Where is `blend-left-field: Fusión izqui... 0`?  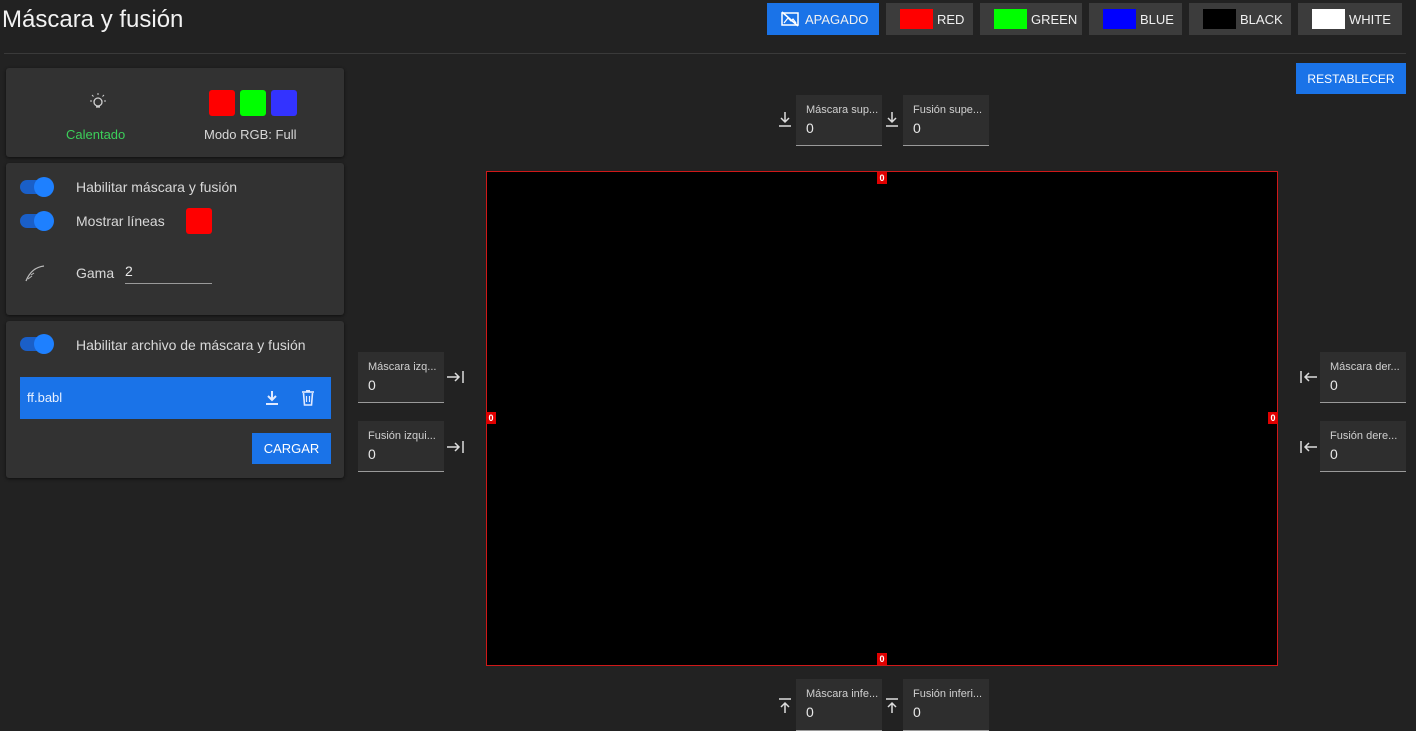
blend-left-field: Fusión izqui... 0 is located at coordinates (401, 446).